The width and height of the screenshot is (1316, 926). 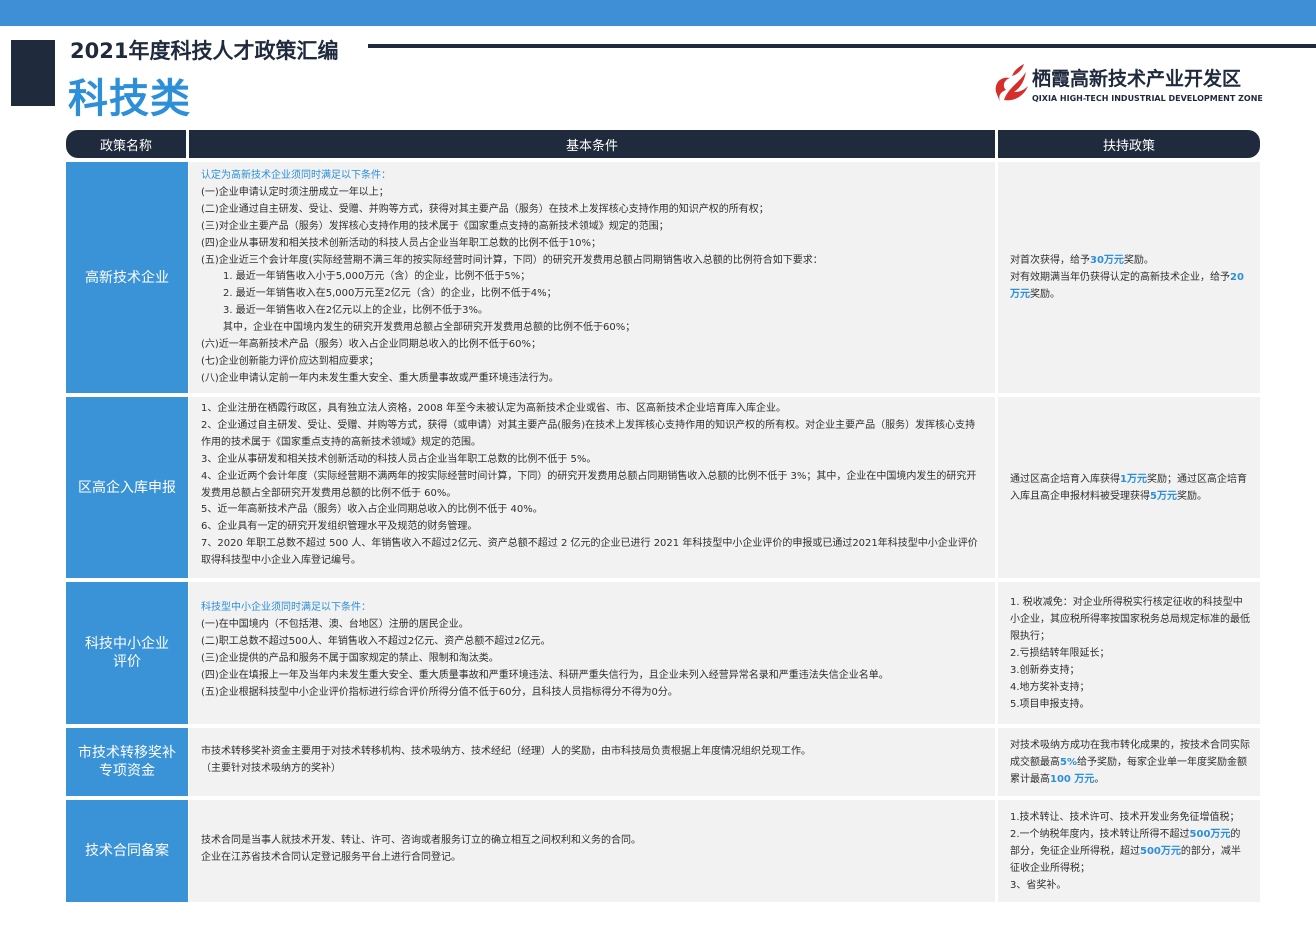 What do you see at coordinates (295, 192) in the screenshot?
I see `condition-line: (一)企业申请认定时须注册成立一年以上；` at bounding box center [295, 192].